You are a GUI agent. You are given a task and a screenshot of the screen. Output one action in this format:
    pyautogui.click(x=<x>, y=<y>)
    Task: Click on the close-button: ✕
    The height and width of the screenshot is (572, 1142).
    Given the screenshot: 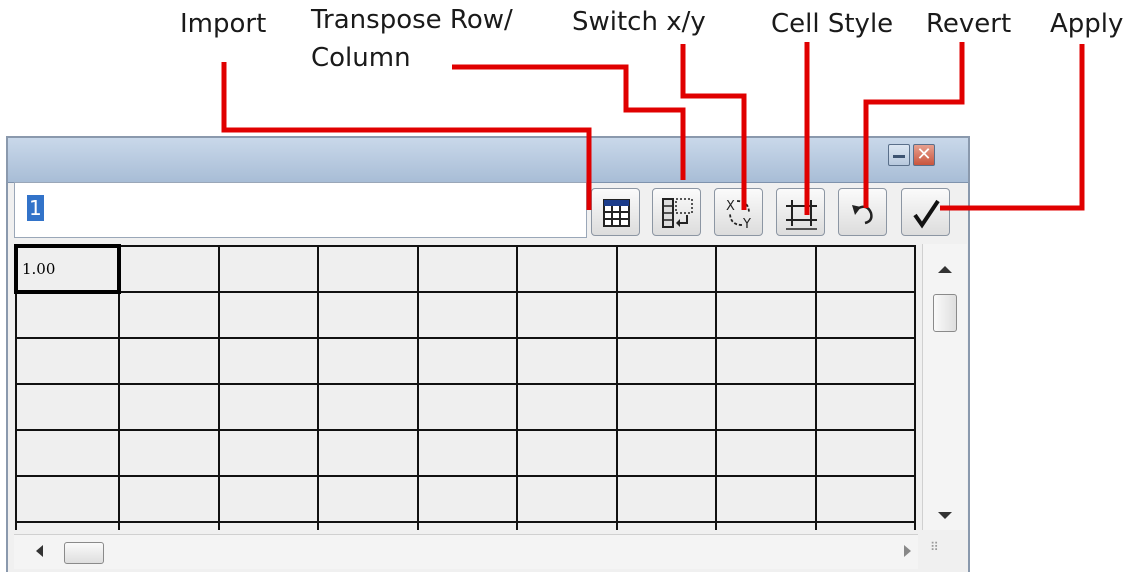 What is the action you would take?
    pyautogui.click(x=924, y=155)
    